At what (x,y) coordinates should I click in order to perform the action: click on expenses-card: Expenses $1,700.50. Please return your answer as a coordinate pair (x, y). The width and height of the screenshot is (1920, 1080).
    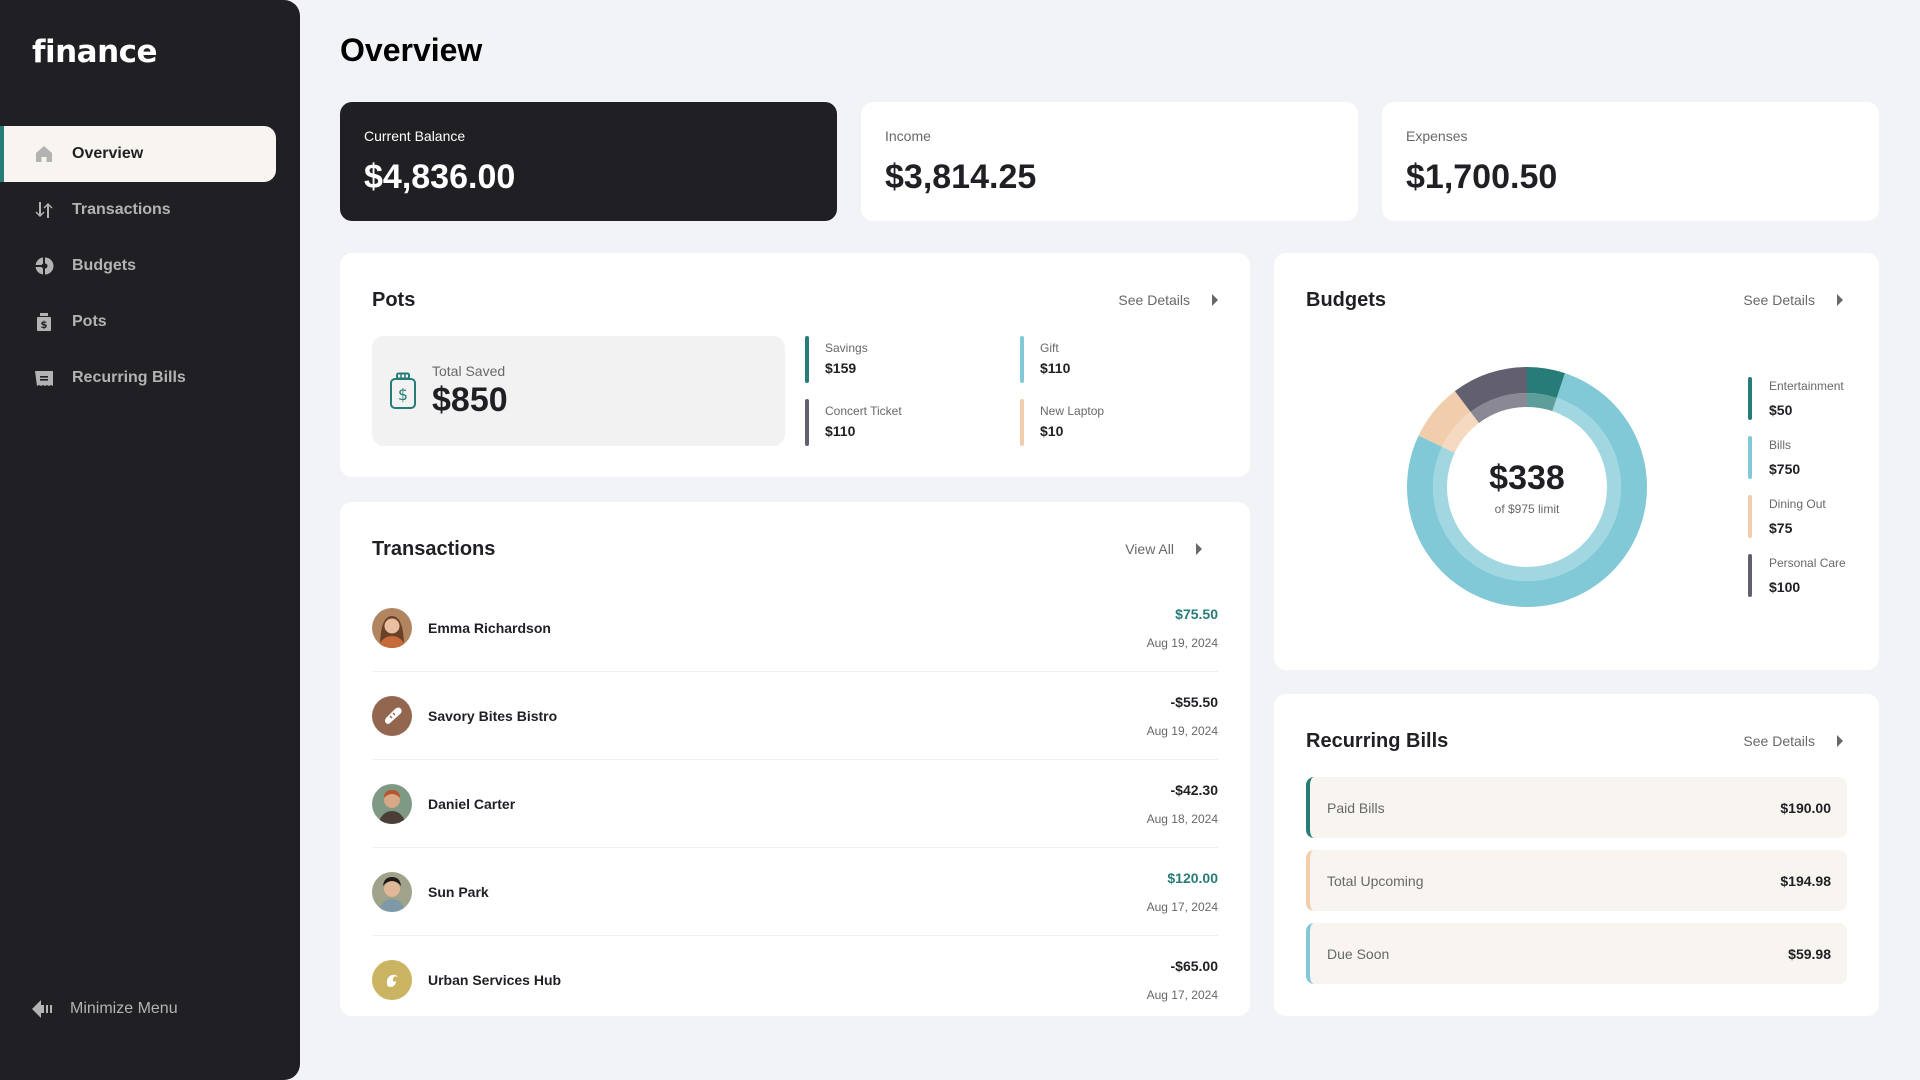
    Looking at the image, I should click on (1630, 161).